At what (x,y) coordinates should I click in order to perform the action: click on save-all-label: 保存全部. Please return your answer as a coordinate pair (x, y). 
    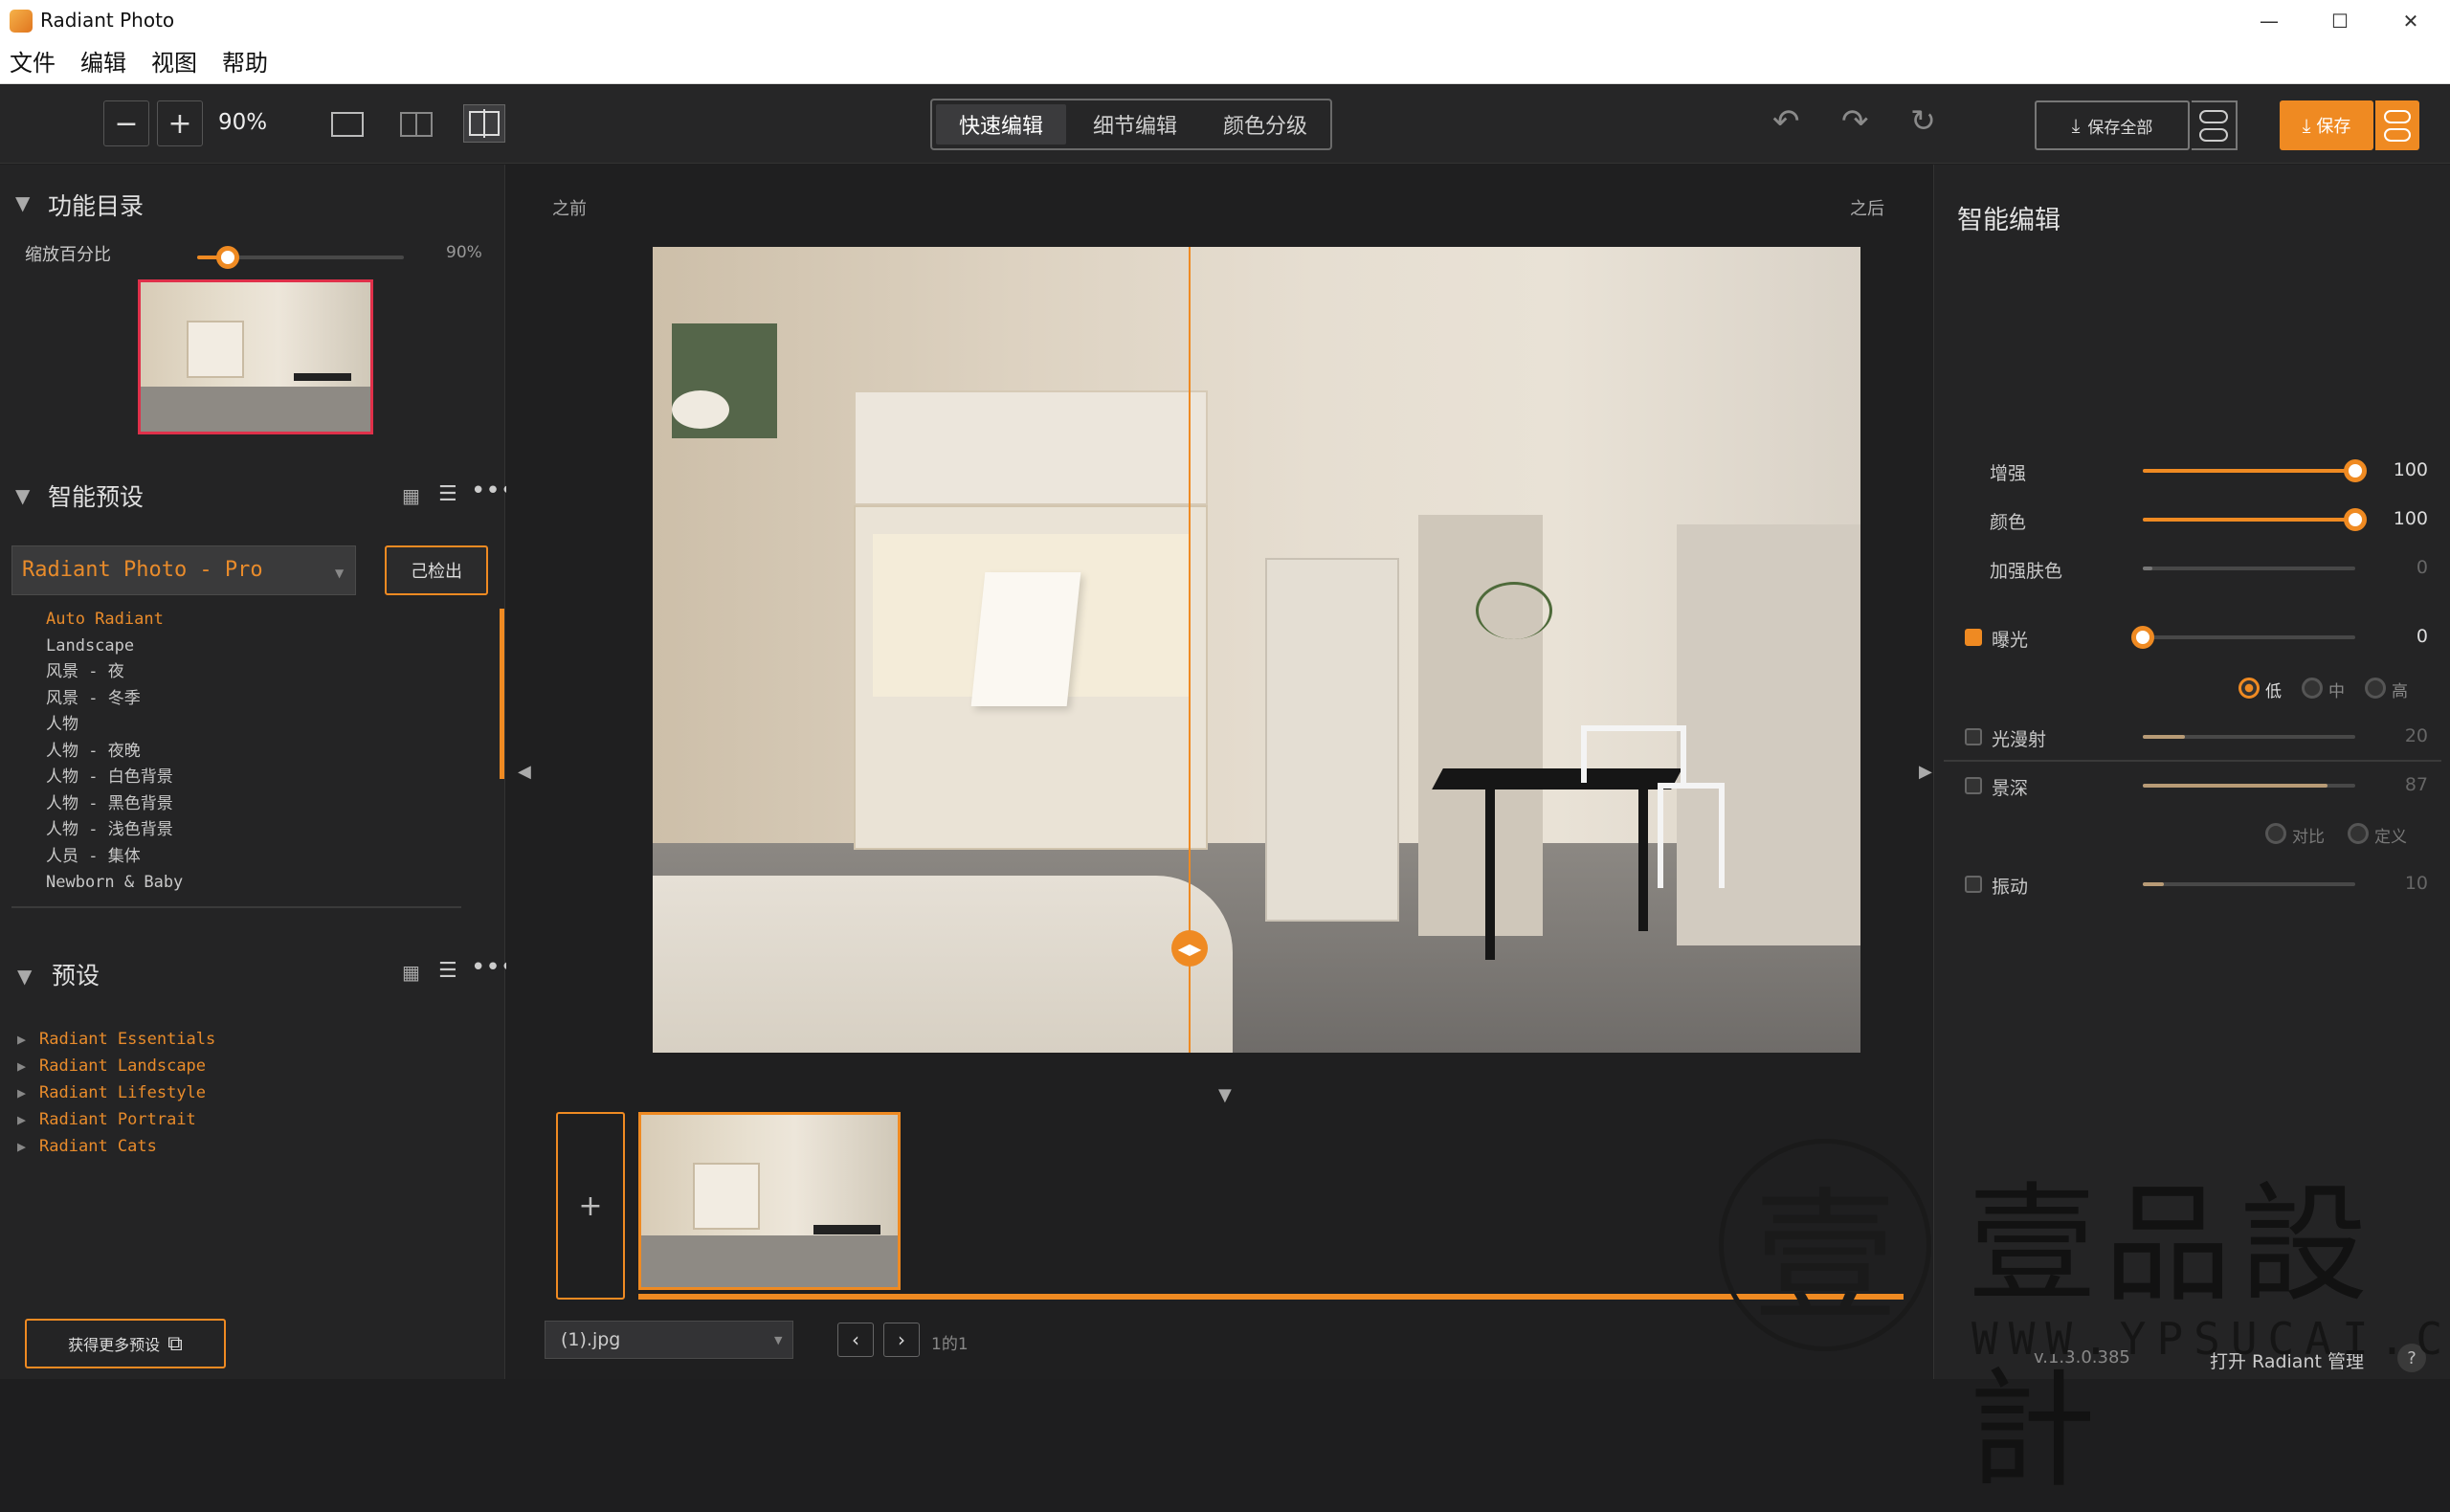
    Looking at the image, I should click on (2120, 128).